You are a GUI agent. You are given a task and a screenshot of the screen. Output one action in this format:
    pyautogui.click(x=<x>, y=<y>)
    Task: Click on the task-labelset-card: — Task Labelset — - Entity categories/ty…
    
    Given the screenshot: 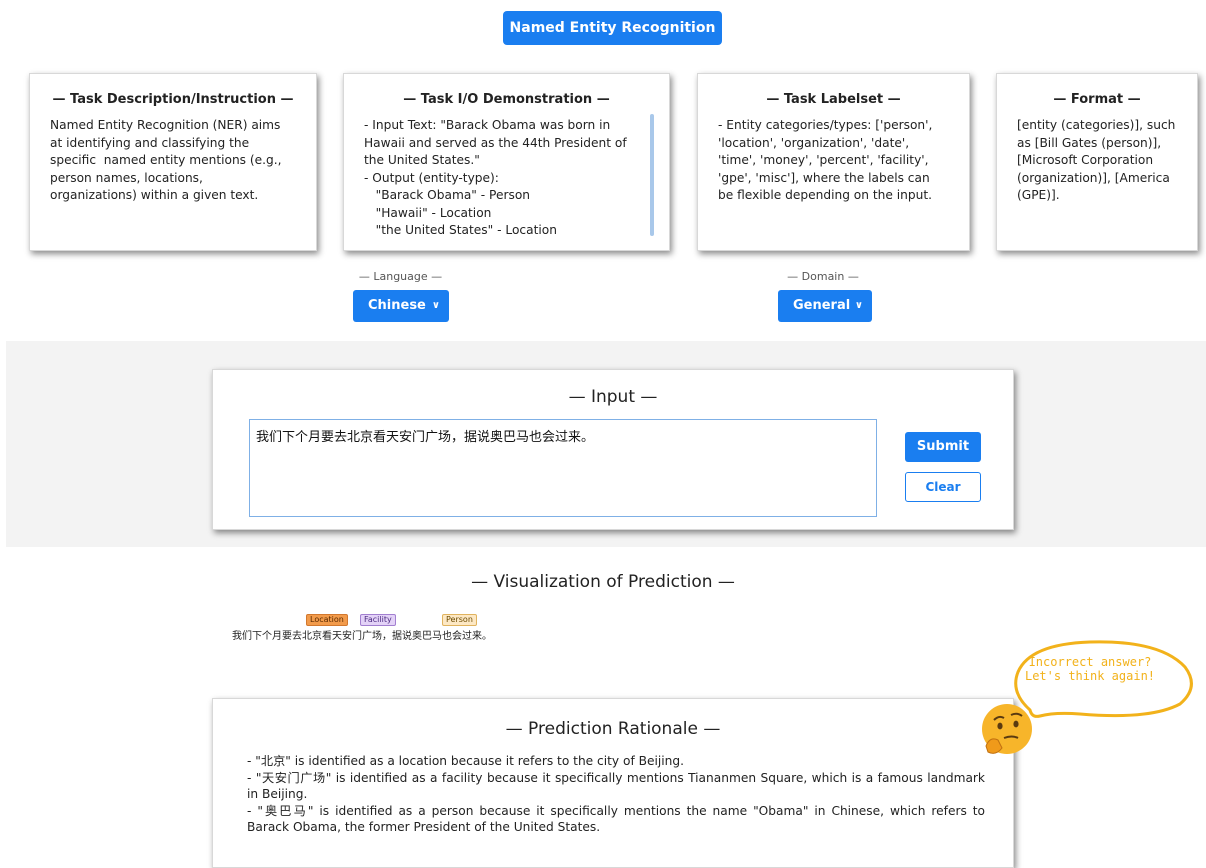 What is the action you would take?
    pyautogui.click(x=833, y=162)
    